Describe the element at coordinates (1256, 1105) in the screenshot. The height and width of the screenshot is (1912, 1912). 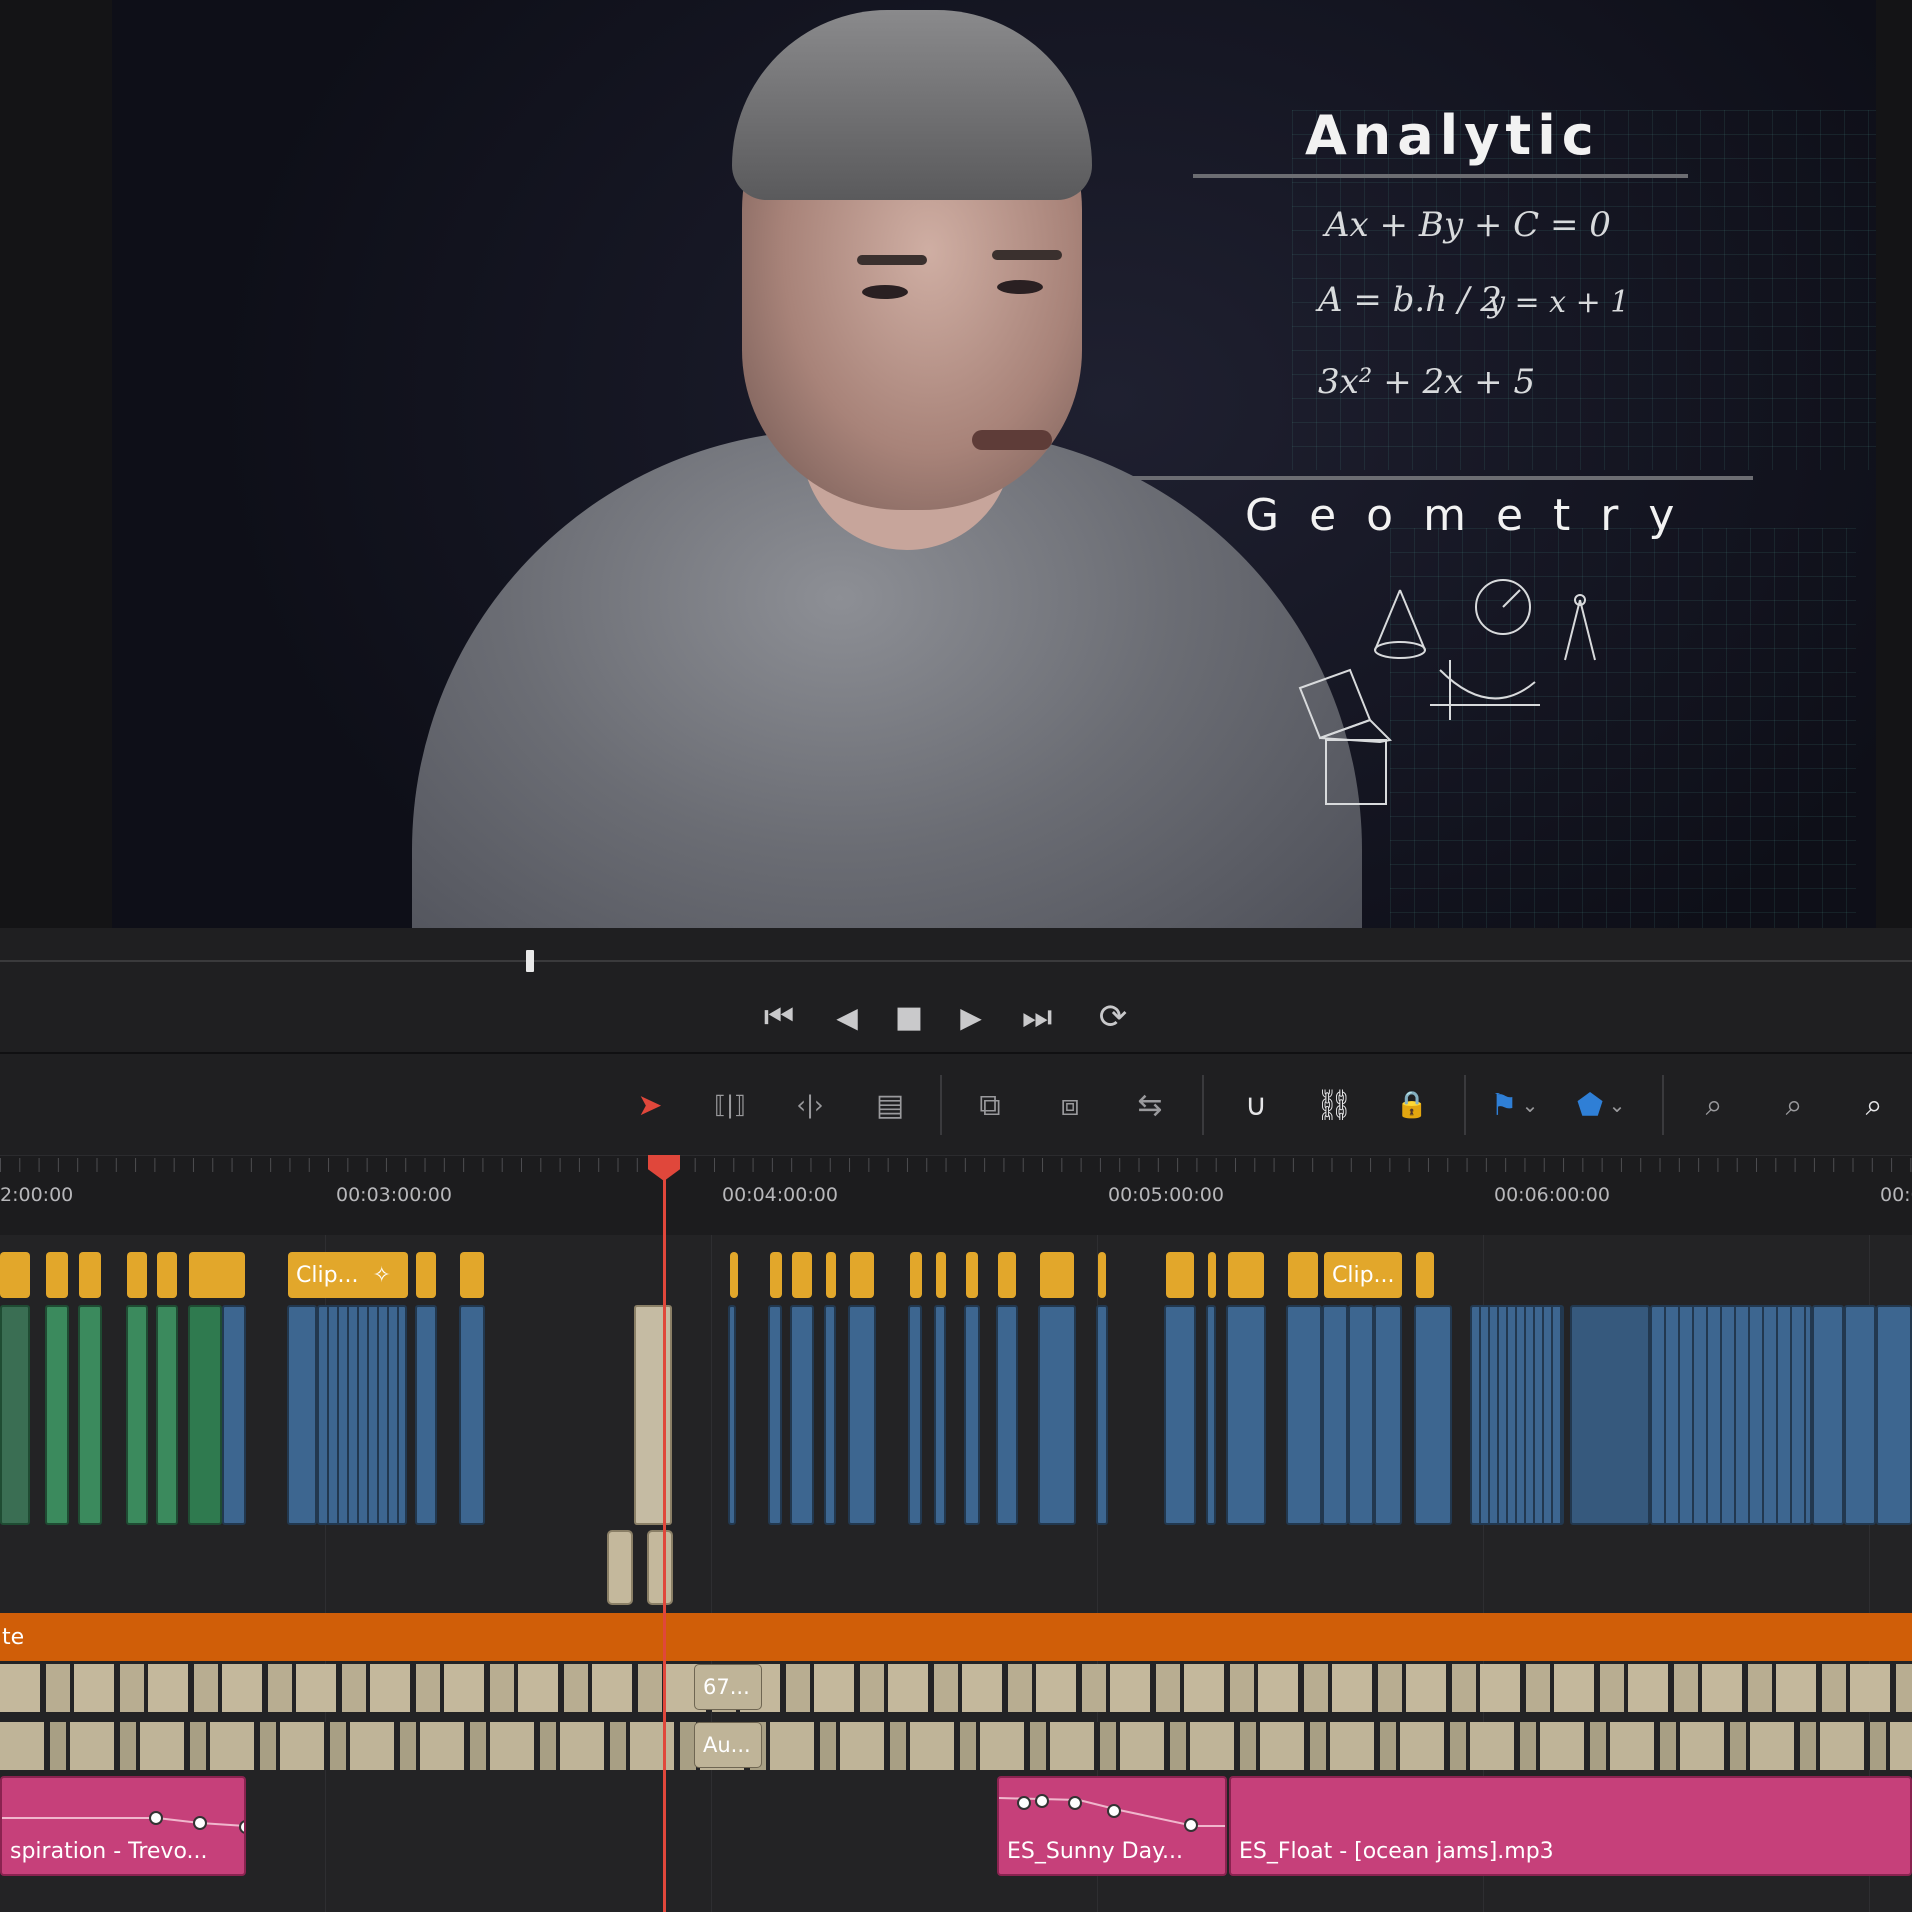
I see `snapping-button: ∪` at that location.